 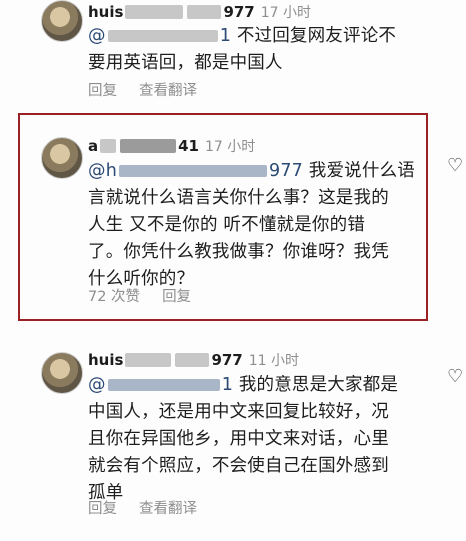 What do you see at coordinates (195, 171) in the screenshot?
I see `mention: @h 977` at bounding box center [195, 171].